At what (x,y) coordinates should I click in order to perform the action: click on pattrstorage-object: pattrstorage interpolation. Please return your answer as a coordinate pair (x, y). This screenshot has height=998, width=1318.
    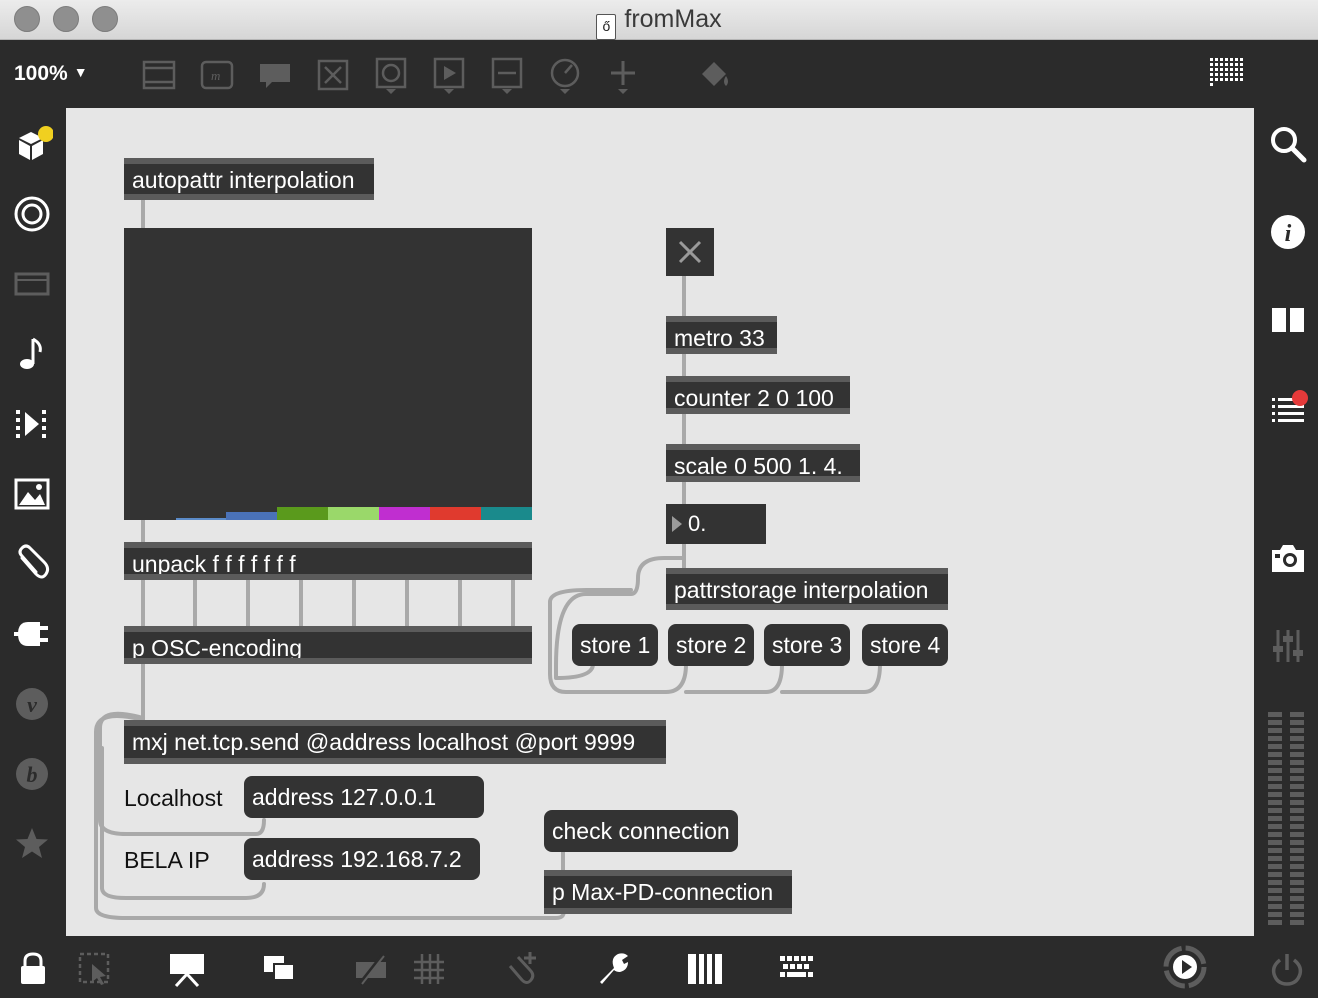
    Looking at the image, I should click on (807, 589).